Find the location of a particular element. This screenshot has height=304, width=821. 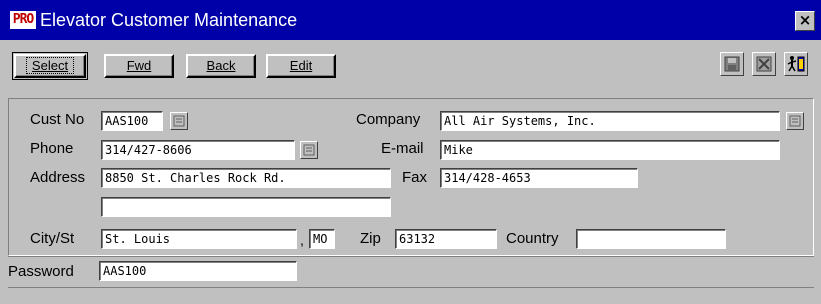

select-button-label: Select is located at coordinates (50, 65).